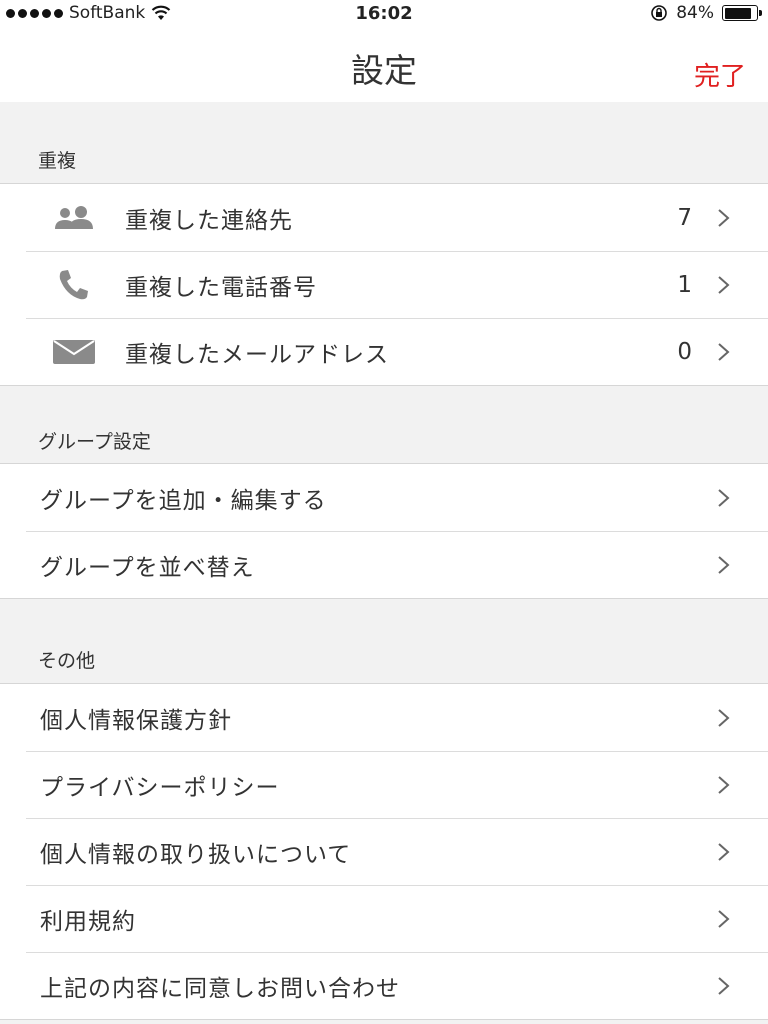 The height and width of the screenshot is (1024, 768). What do you see at coordinates (74, 285) in the screenshot?
I see `phone-icon` at bounding box center [74, 285].